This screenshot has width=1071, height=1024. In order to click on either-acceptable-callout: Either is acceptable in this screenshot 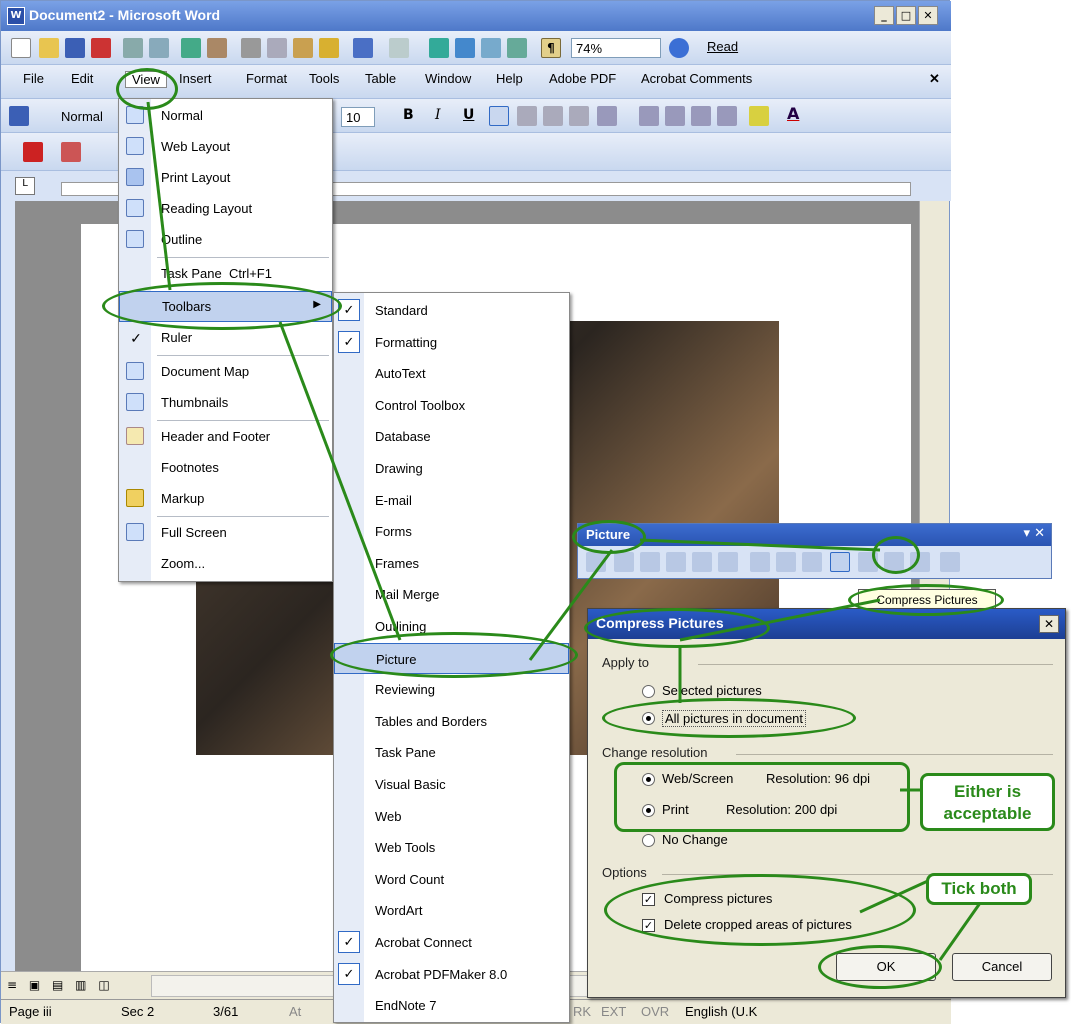, I will do `click(987, 802)`.